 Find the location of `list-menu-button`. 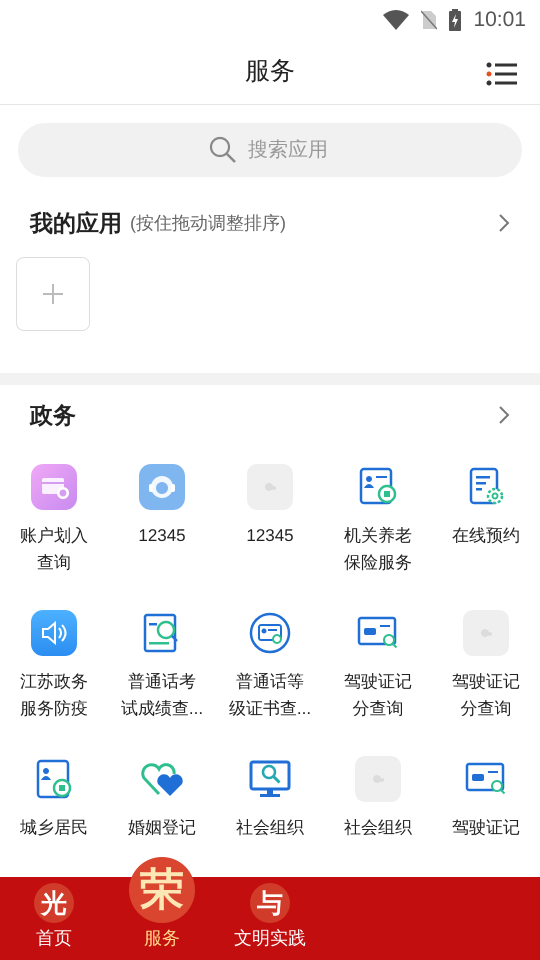

list-menu-button is located at coordinates (502, 74).